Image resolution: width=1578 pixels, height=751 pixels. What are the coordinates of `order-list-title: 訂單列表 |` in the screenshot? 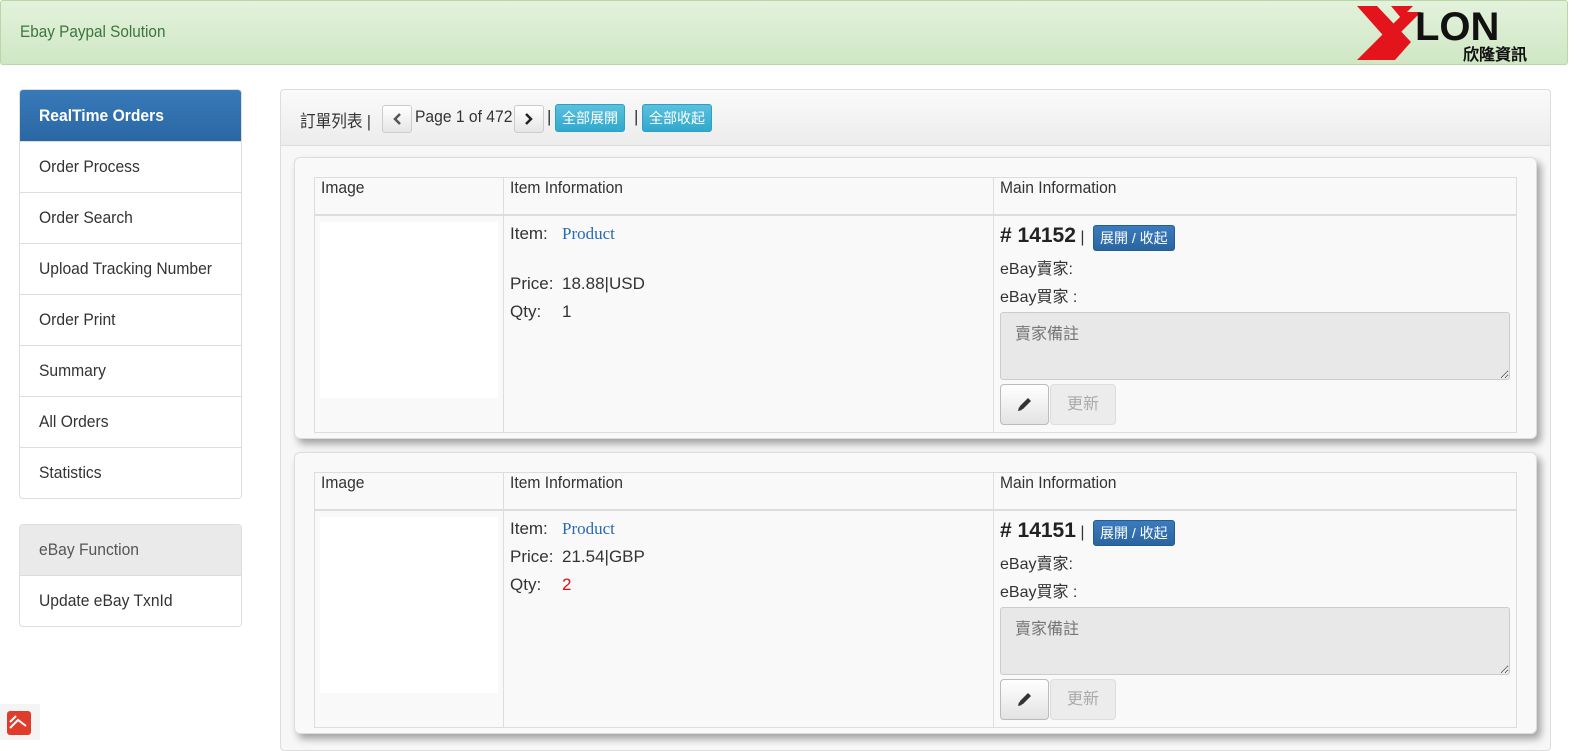 It's located at (335, 121).